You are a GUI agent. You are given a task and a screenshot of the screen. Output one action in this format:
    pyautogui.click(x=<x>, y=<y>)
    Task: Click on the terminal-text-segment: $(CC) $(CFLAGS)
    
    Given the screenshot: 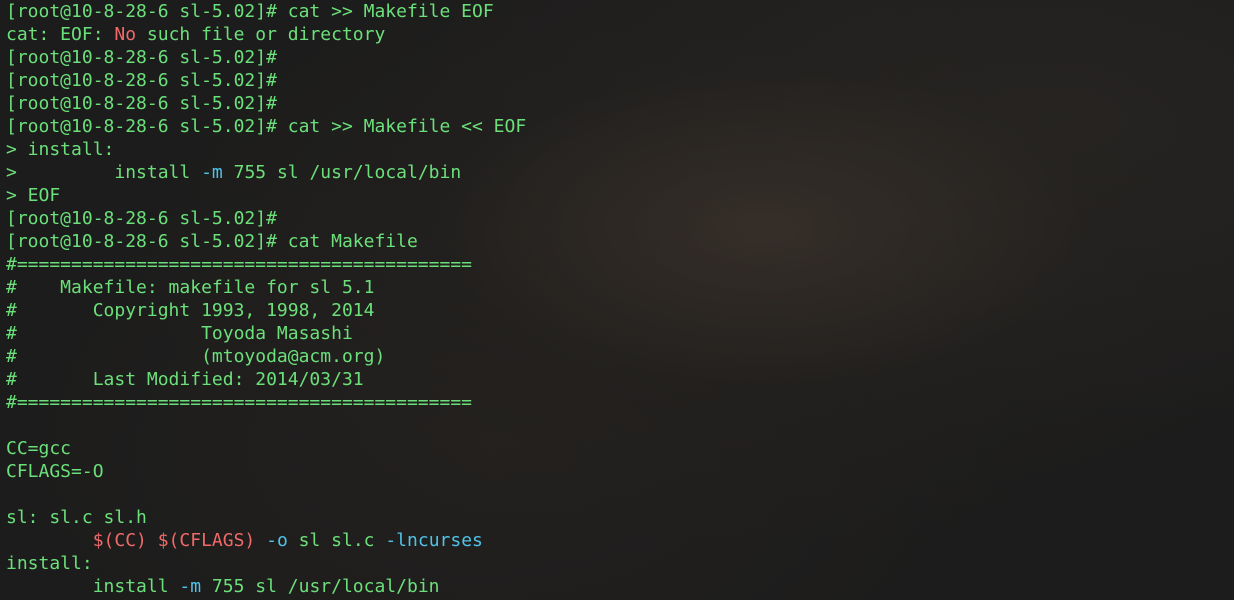 What is the action you would take?
    pyautogui.click(x=174, y=540)
    